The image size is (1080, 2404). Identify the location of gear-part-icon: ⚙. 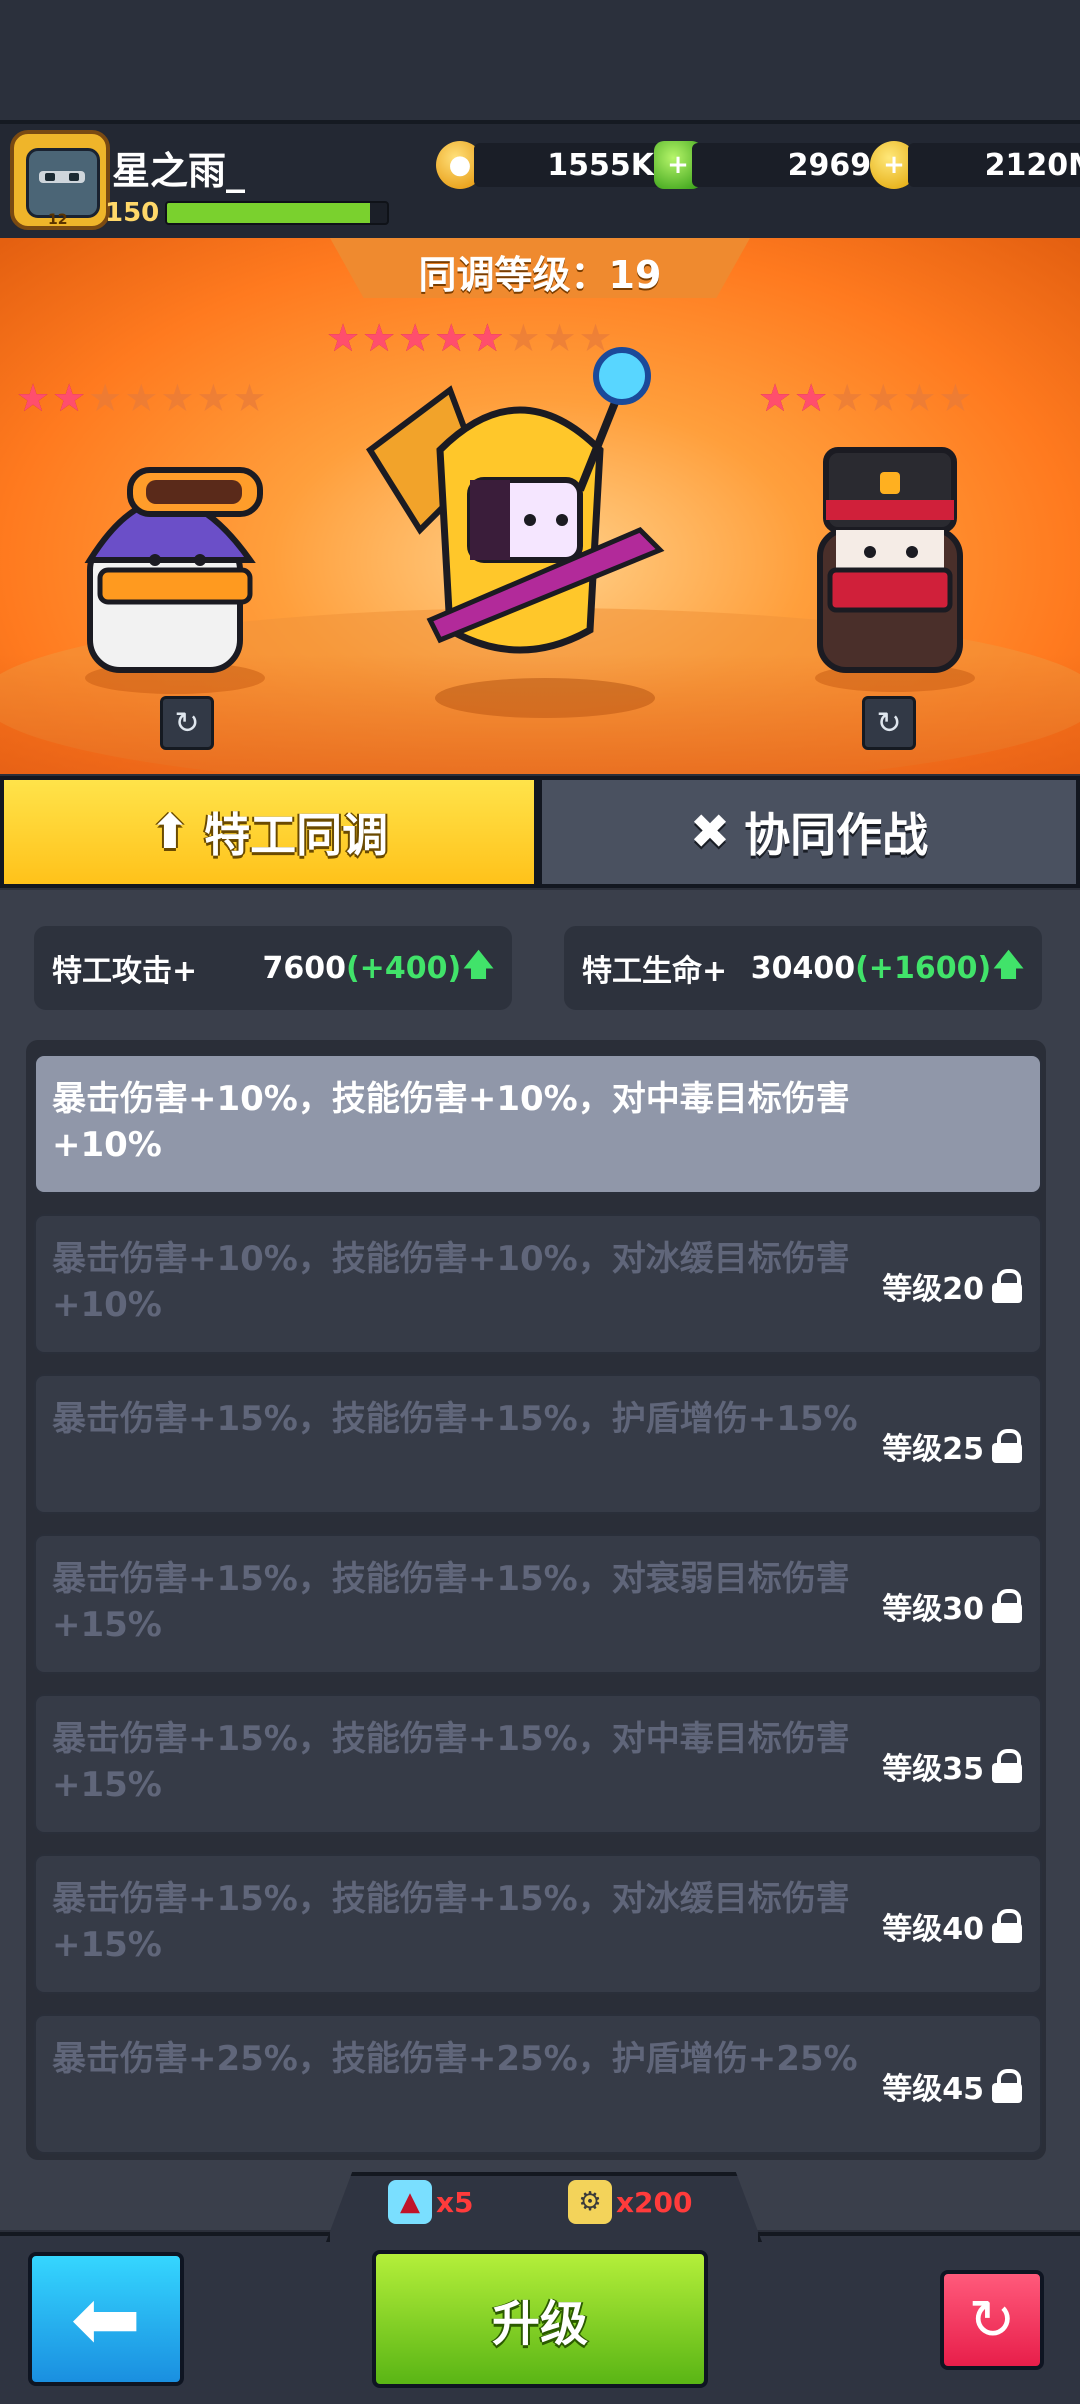
(590, 2202).